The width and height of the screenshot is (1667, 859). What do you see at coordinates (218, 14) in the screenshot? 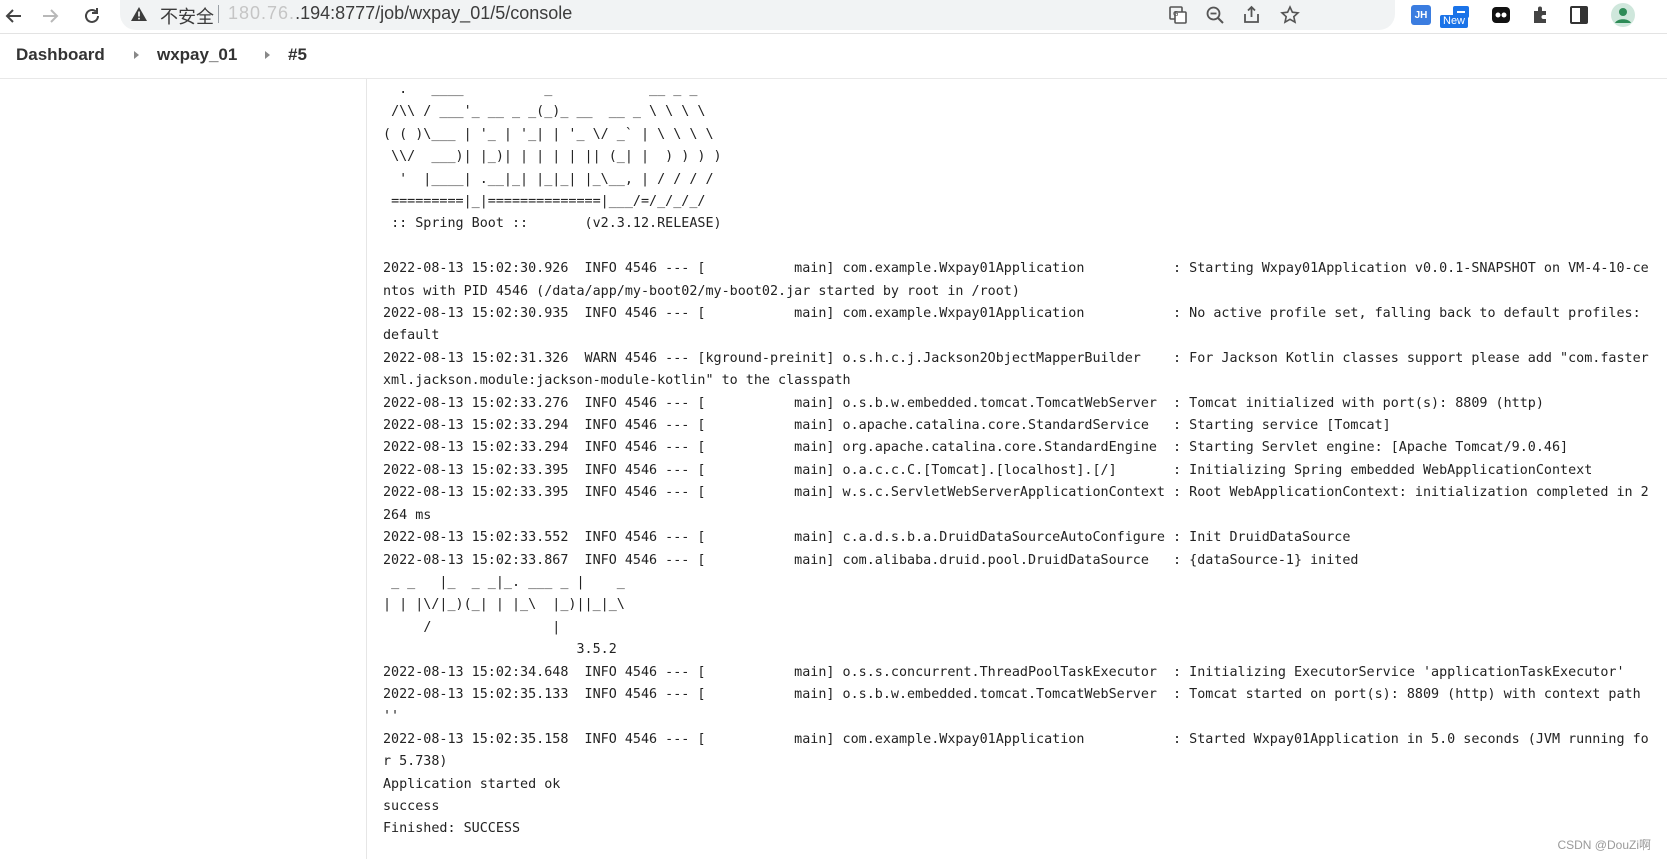
I see `address-separator` at bounding box center [218, 14].